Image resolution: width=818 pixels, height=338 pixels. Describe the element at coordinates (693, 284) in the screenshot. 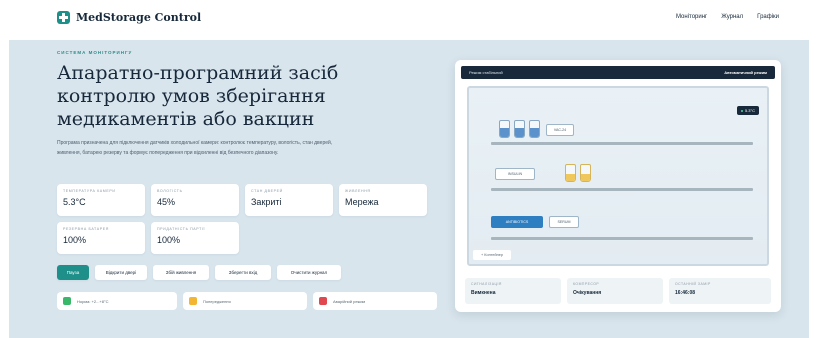

I see `status-label: Останній замір` at that location.